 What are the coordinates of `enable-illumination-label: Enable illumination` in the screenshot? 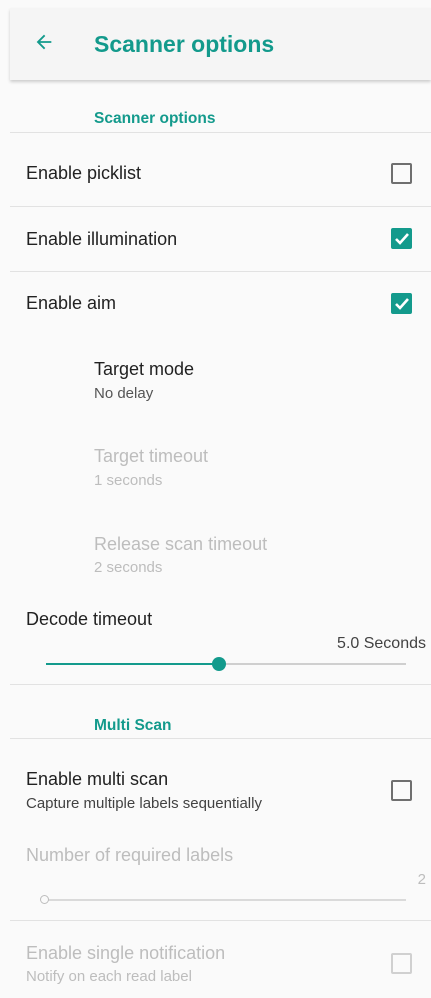 It's located at (102, 239).